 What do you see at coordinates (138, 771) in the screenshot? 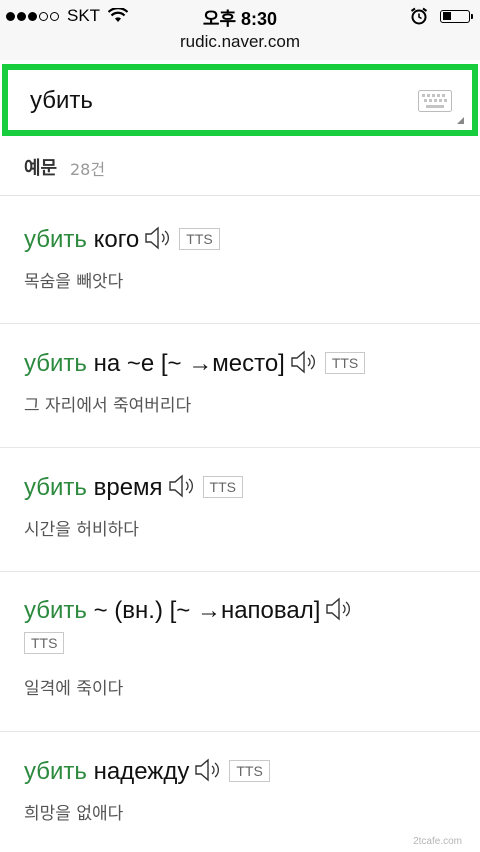
I see `example-text: надежду` at bounding box center [138, 771].